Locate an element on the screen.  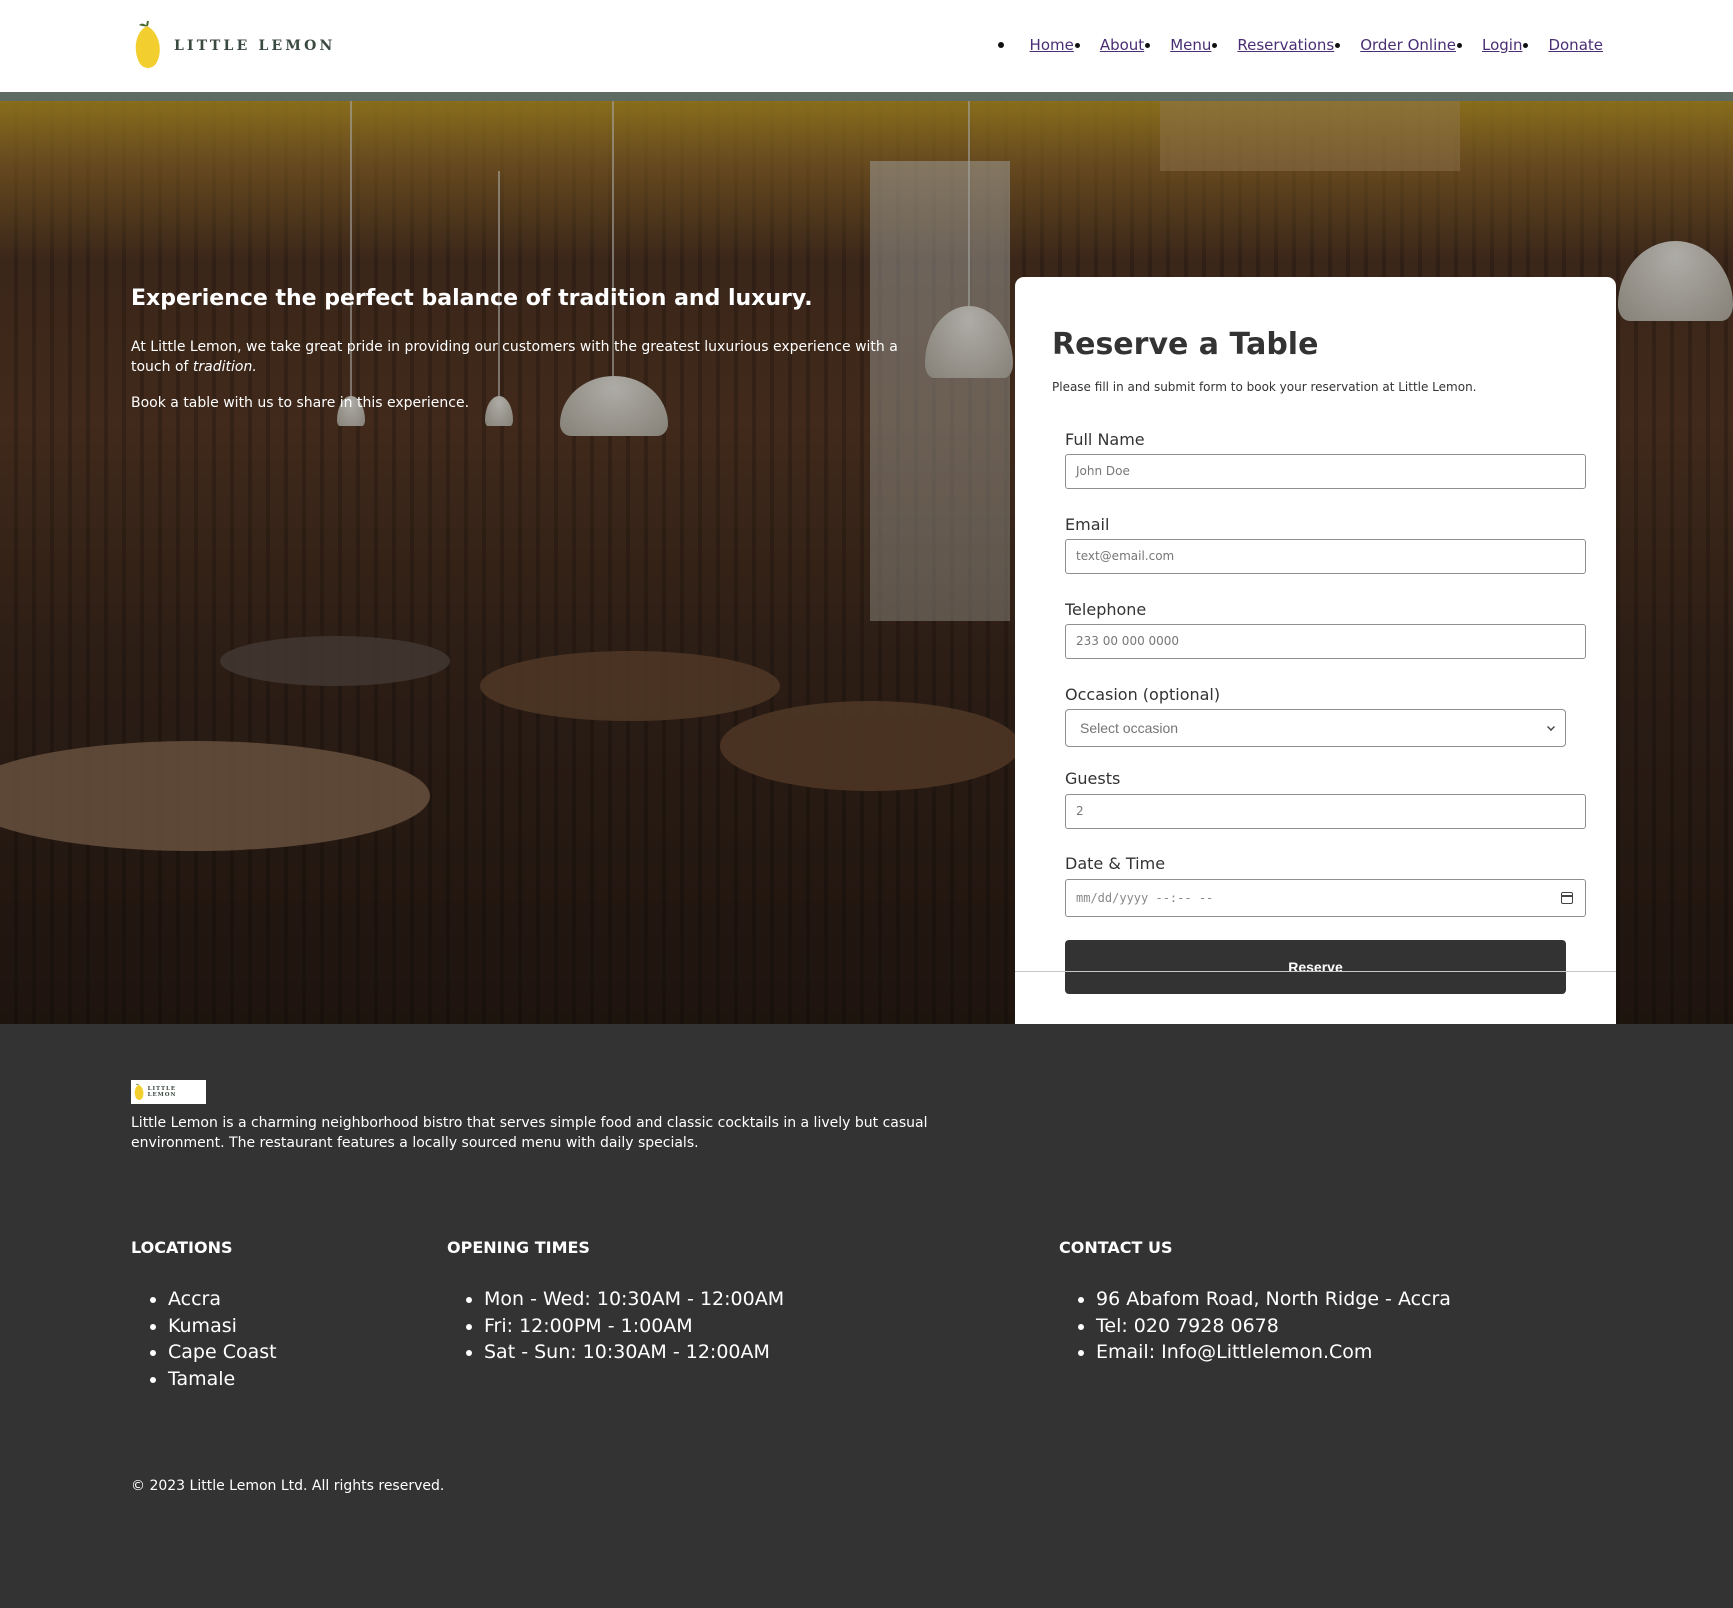
footer-brand-name: LITTLE LEMON is located at coordinates (162, 1092).